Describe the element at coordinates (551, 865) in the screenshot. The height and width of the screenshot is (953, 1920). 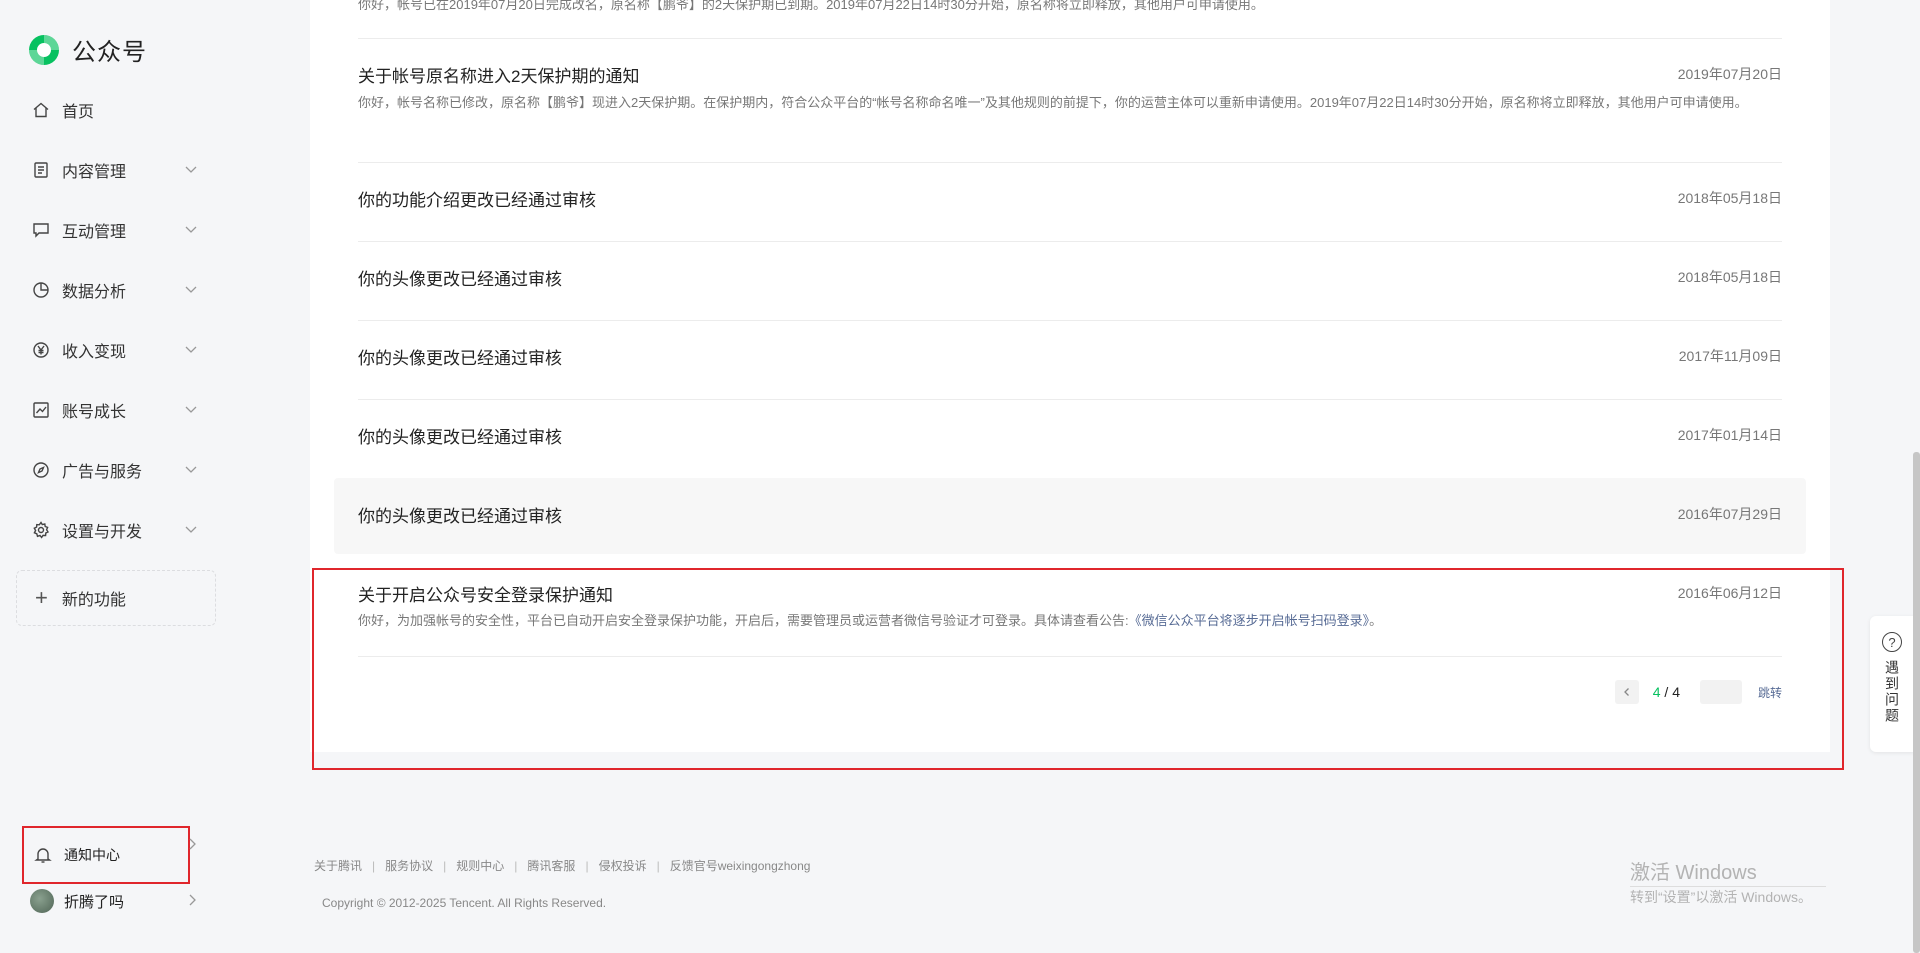
I see `footer-link-support: 腾讯客服` at that location.